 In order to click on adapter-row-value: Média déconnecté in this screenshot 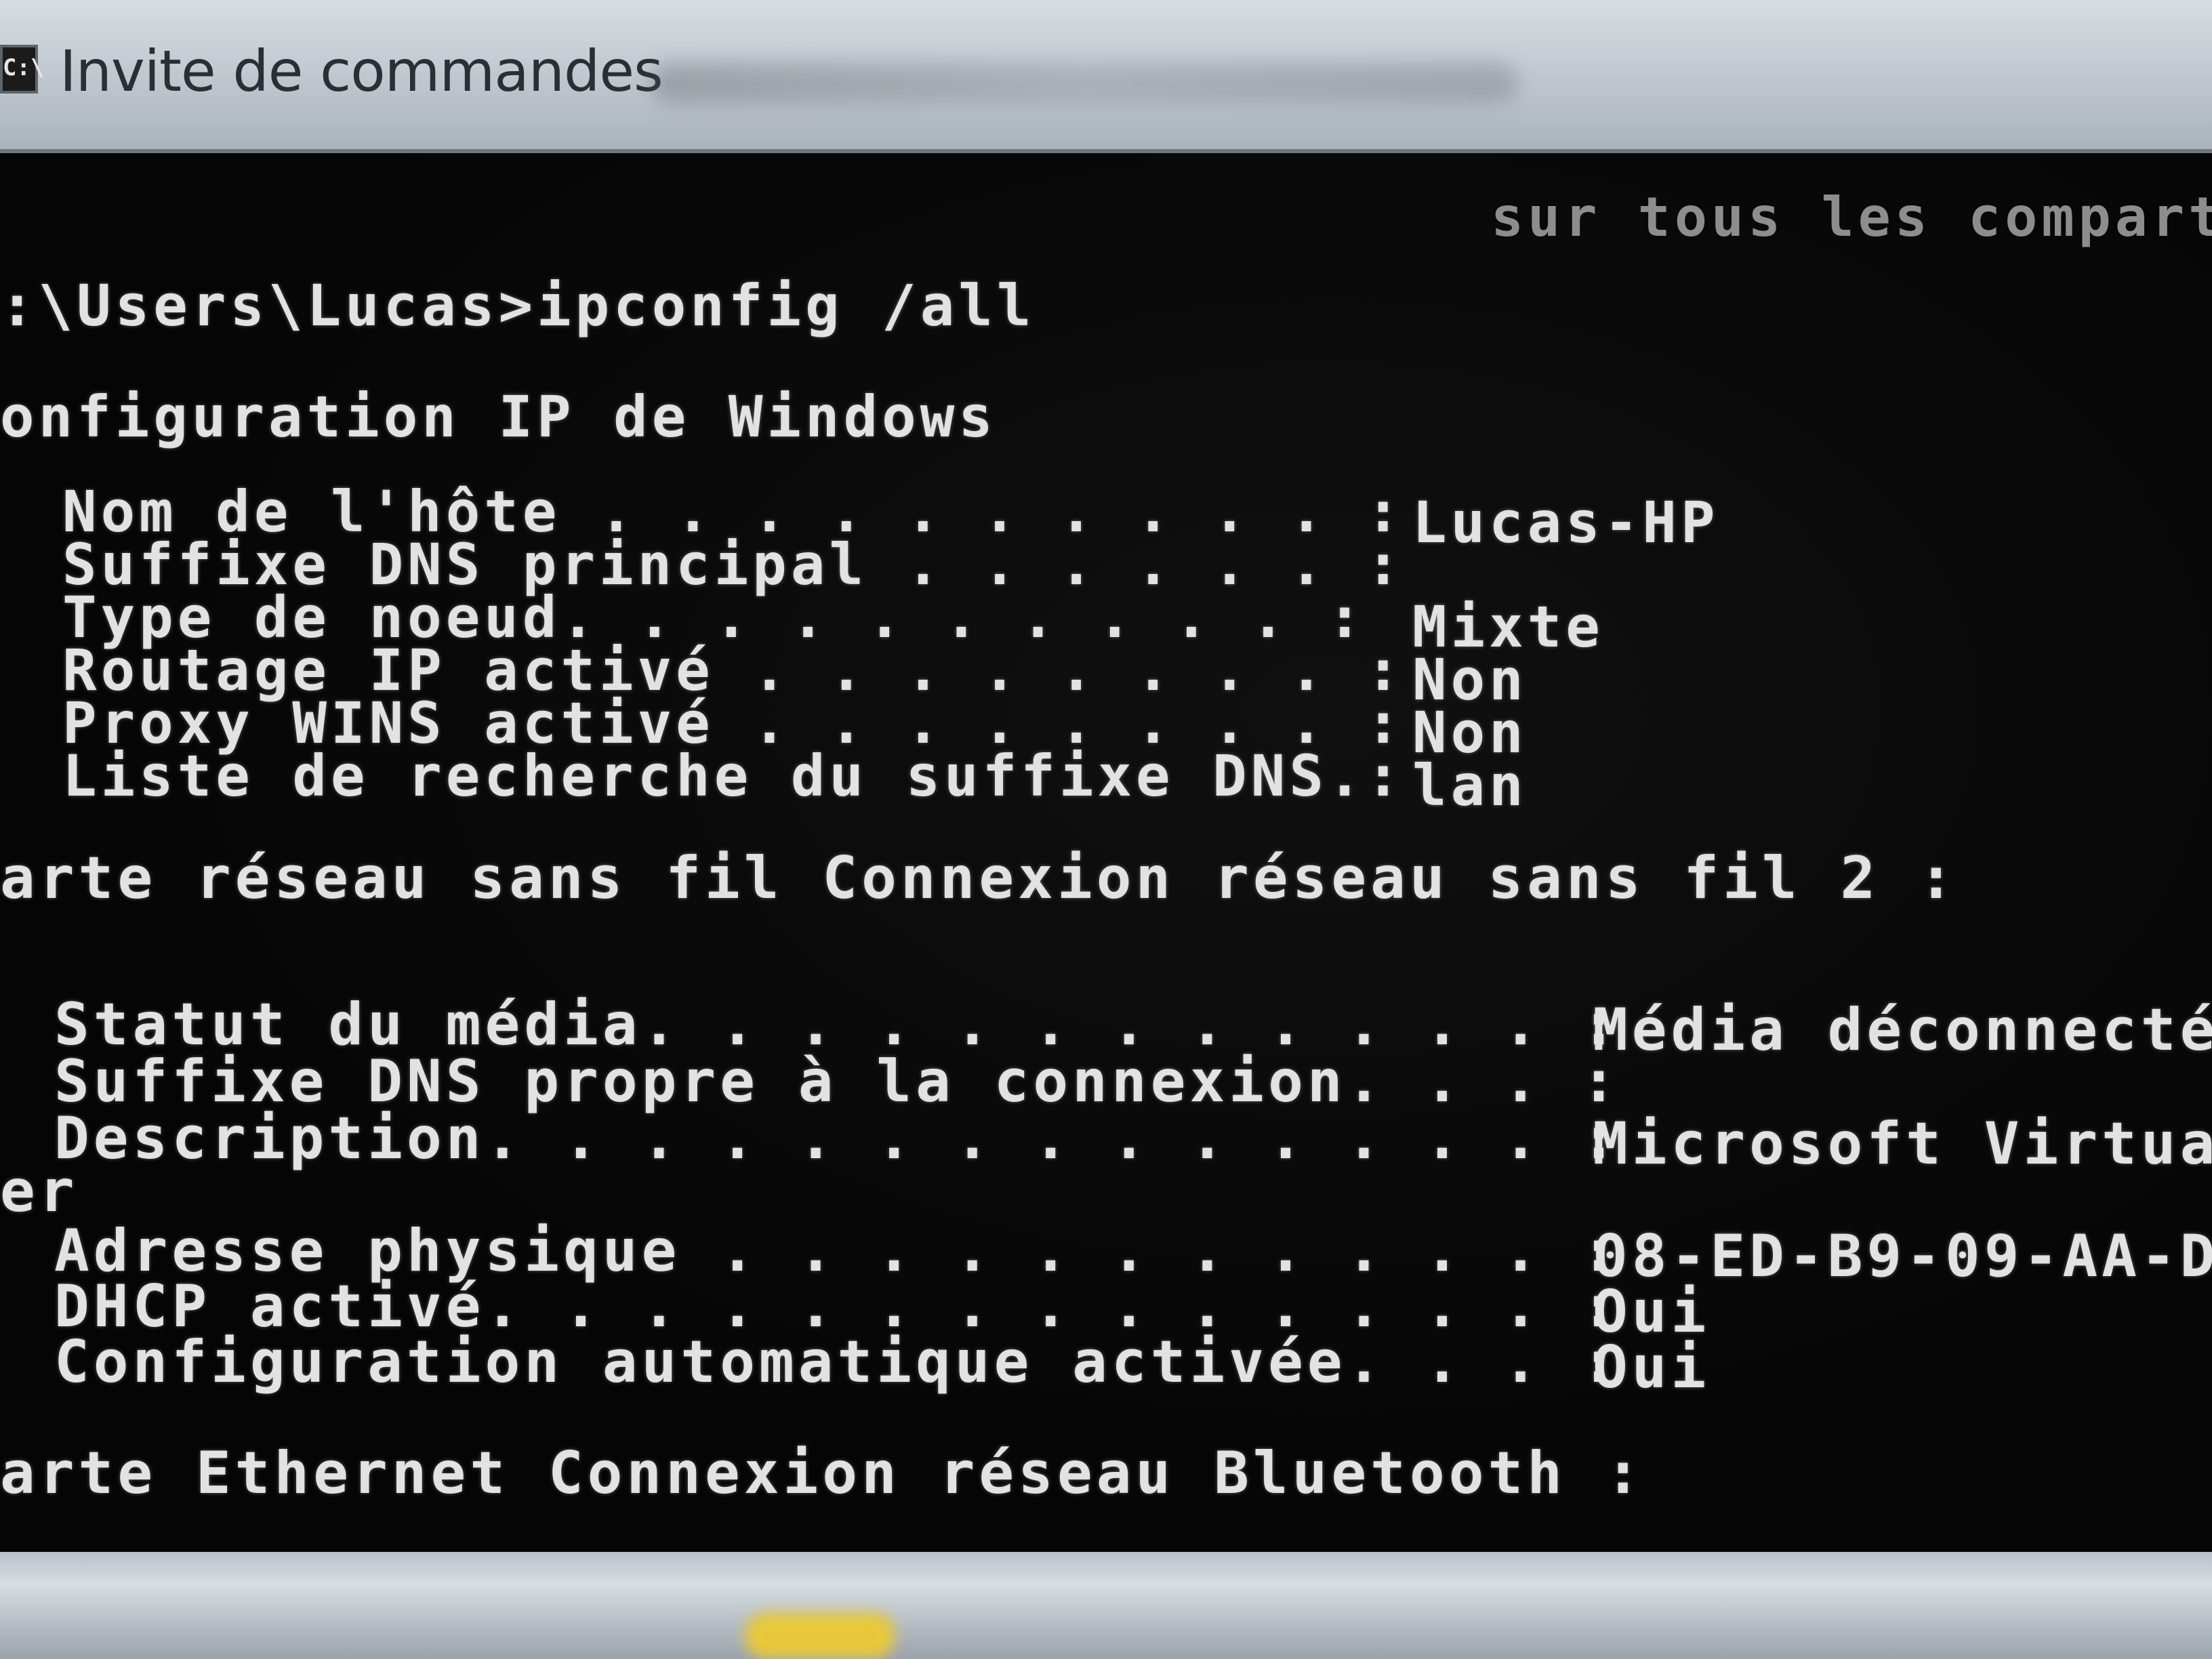, I will do `click(1902, 1030)`.